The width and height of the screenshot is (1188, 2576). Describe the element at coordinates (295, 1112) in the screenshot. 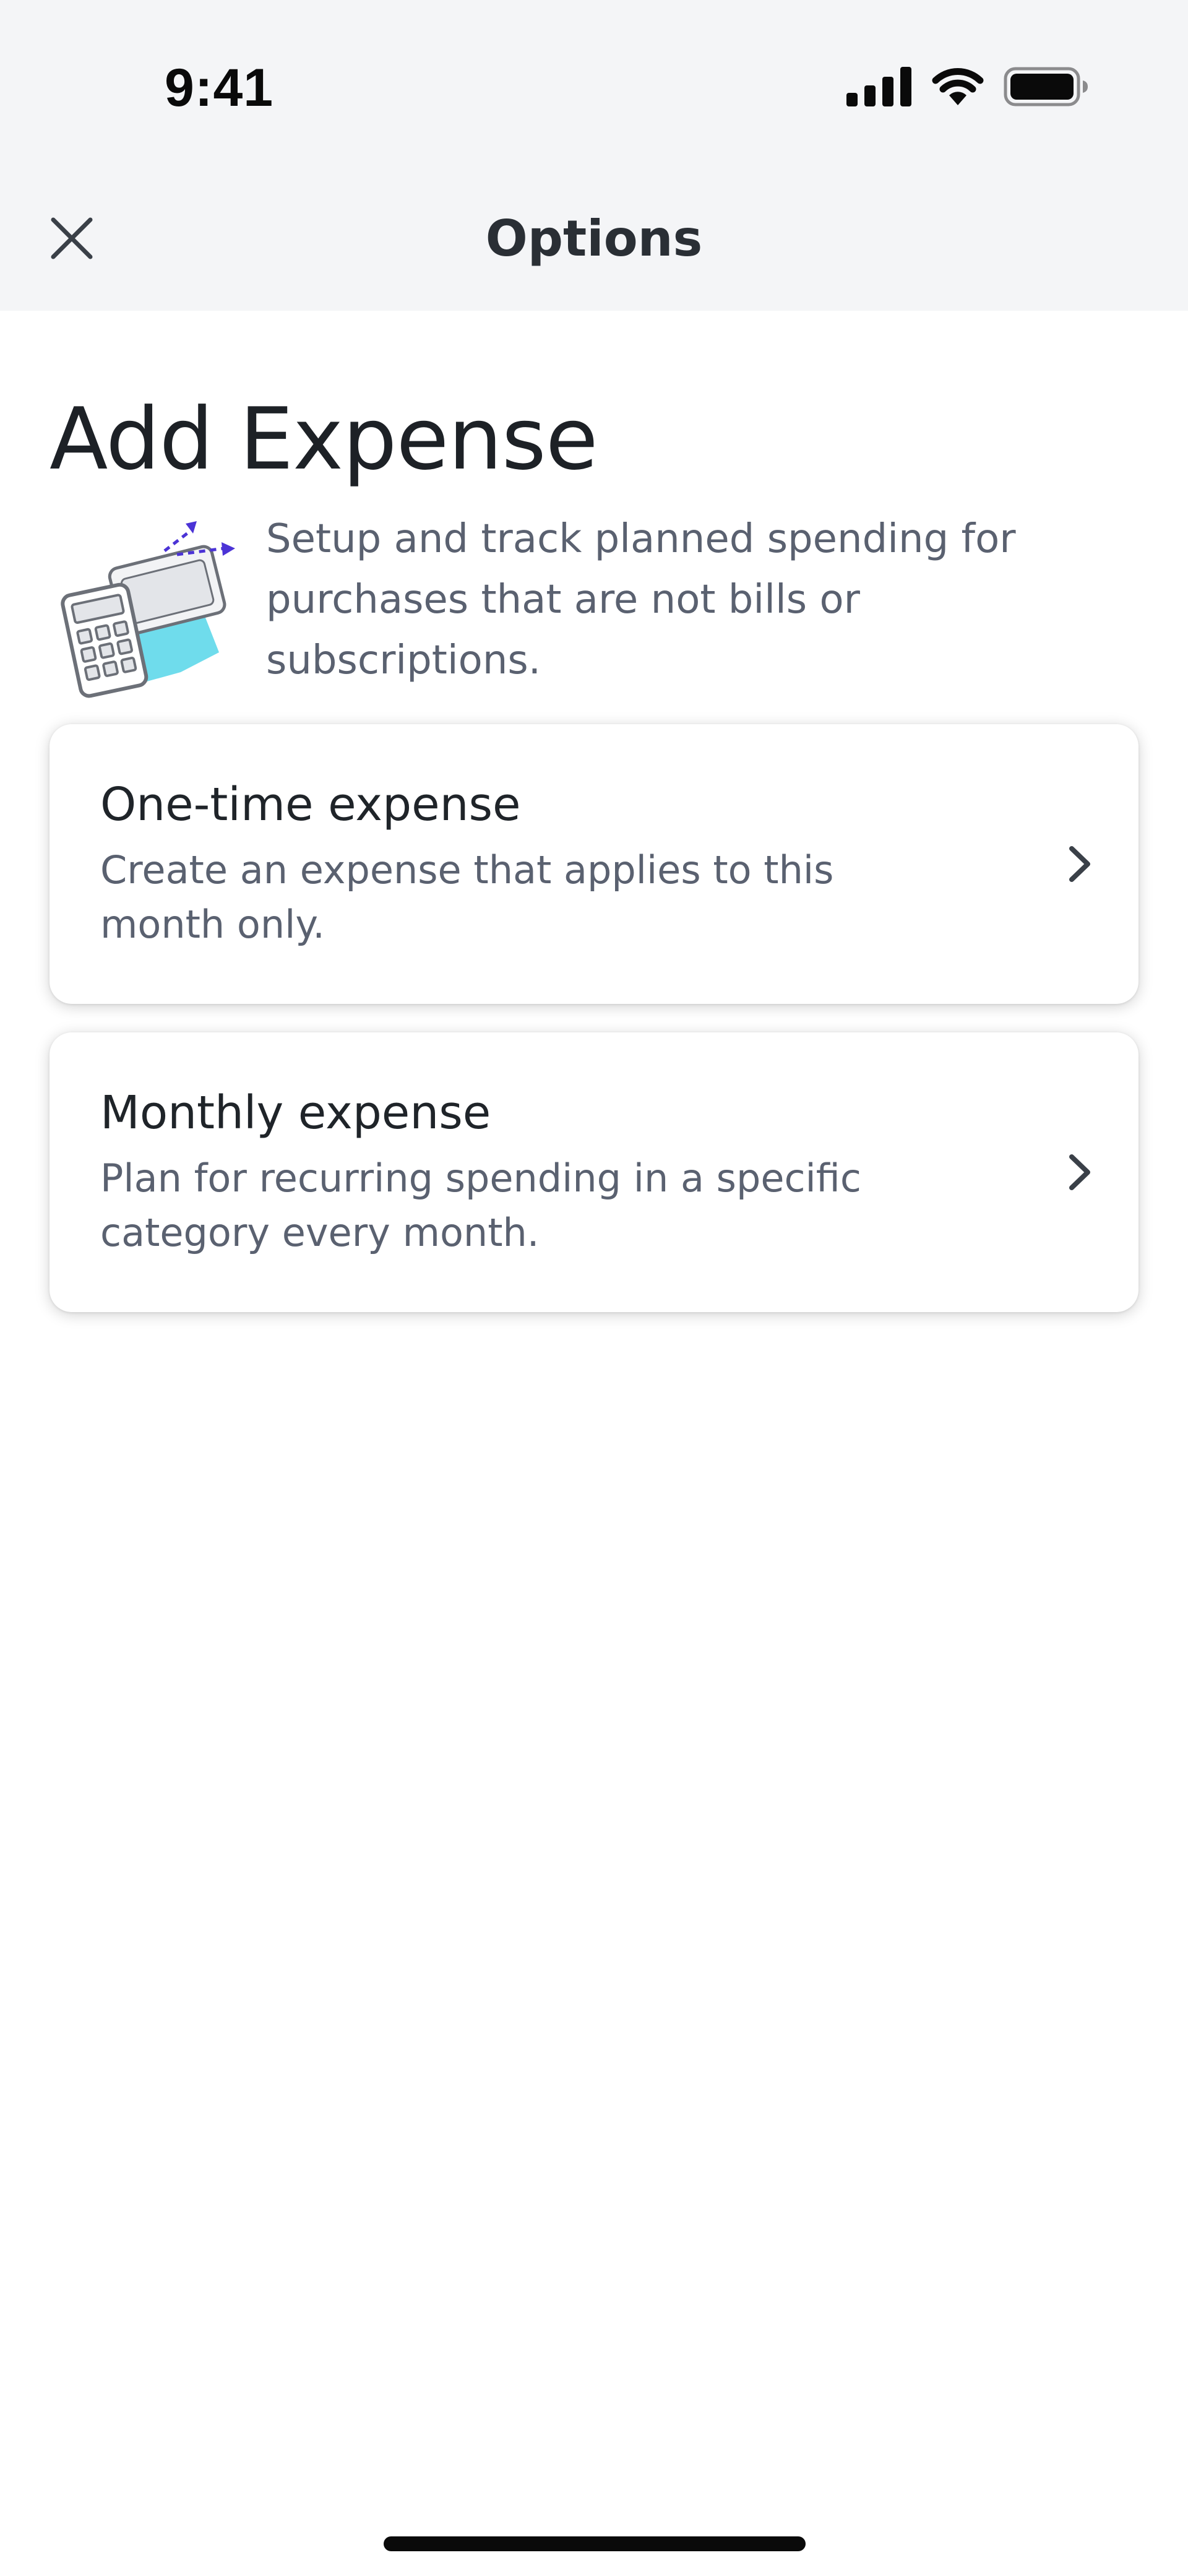

I see `option-title: Monthly expense` at that location.